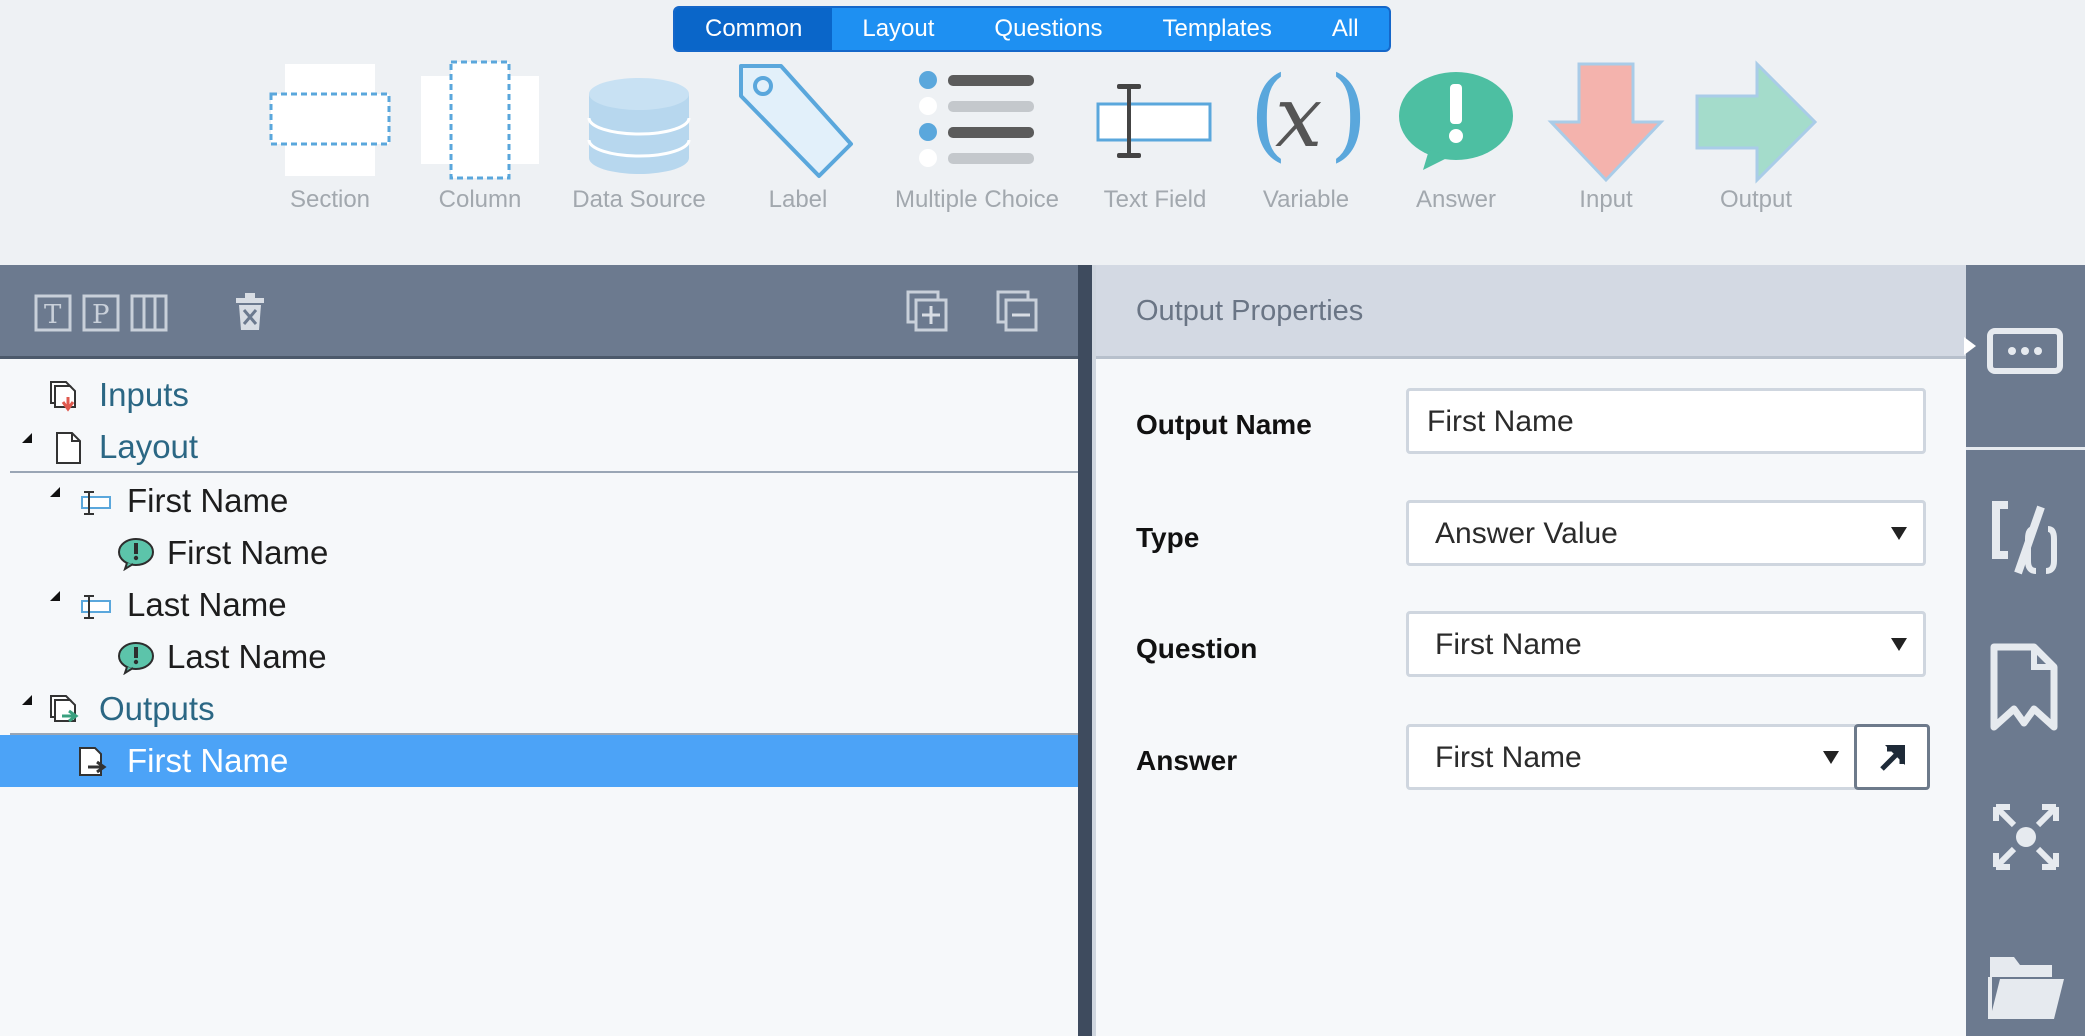 The width and height of the screenshot is (2085, 1036). I want to click on tree-item-last-name-field: Last Name, so click(539, 605).